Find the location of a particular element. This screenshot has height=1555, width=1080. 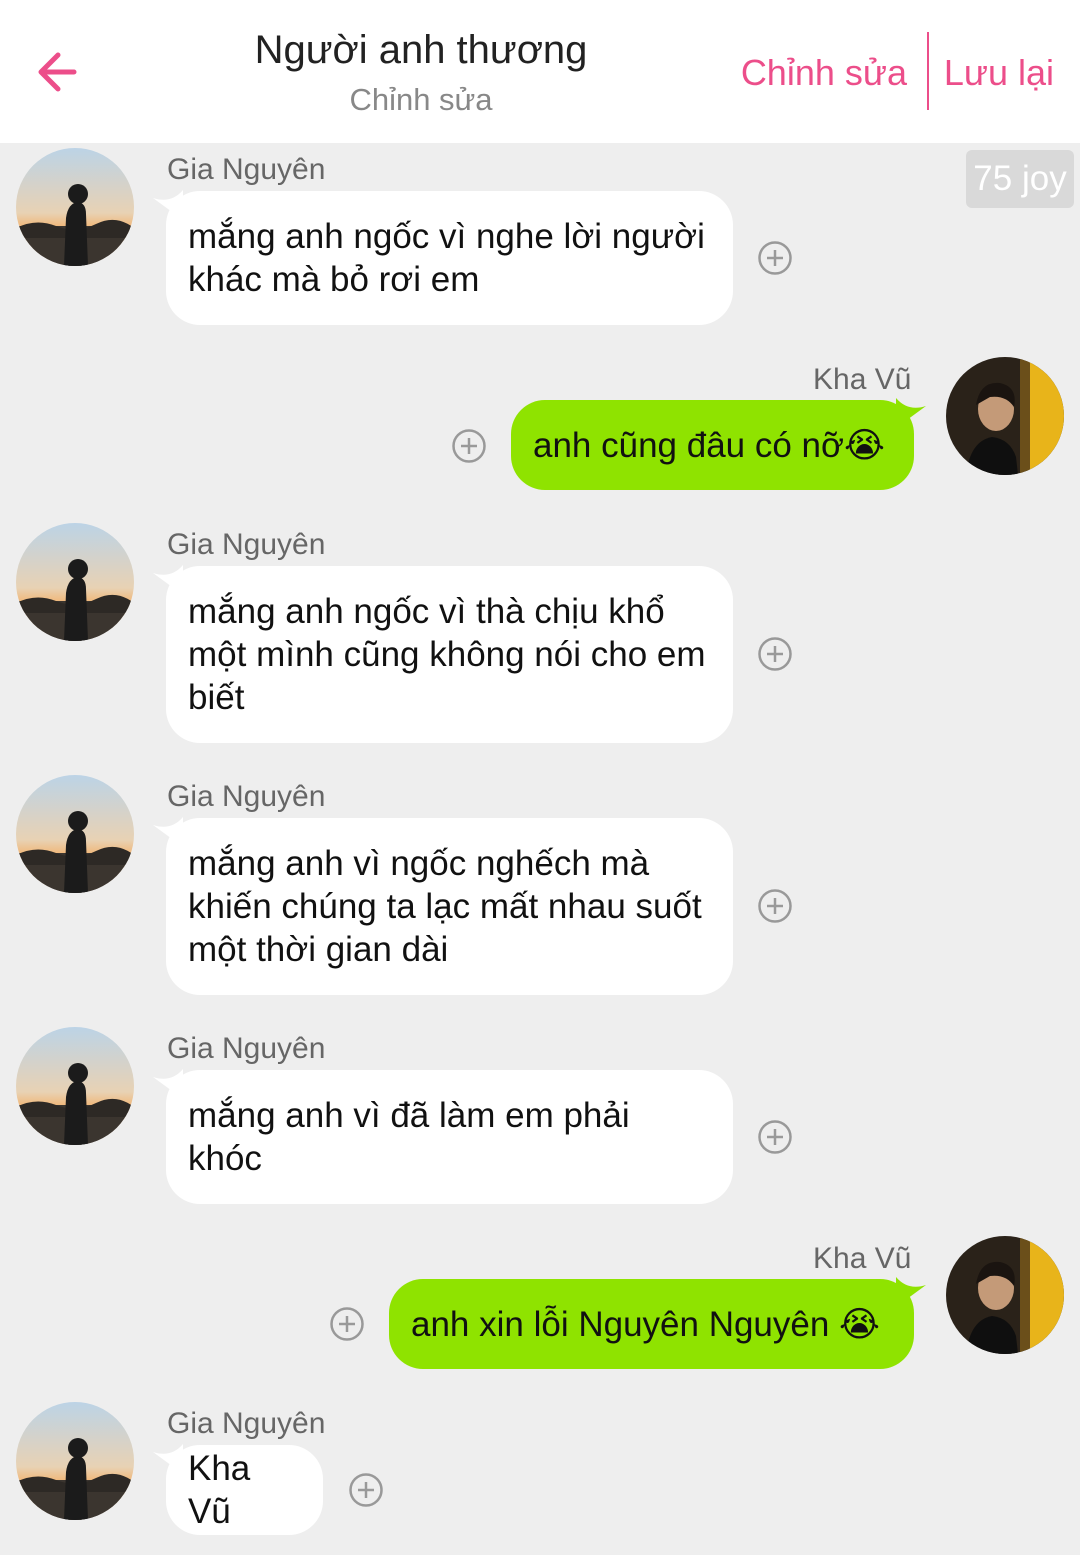

save-button: Lưu lại is located at coordinates (999, 73).